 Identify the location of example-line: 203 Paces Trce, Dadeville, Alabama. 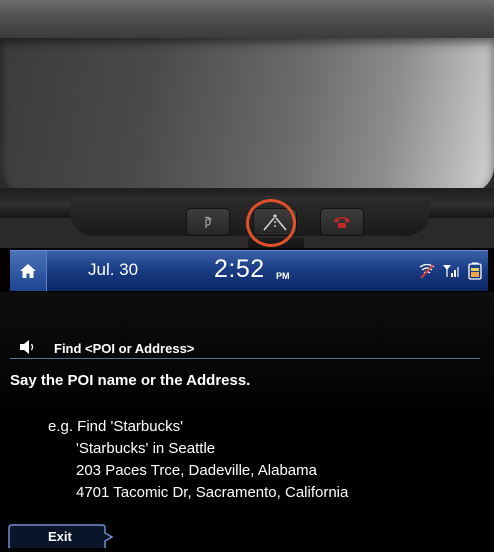
(196, 470).